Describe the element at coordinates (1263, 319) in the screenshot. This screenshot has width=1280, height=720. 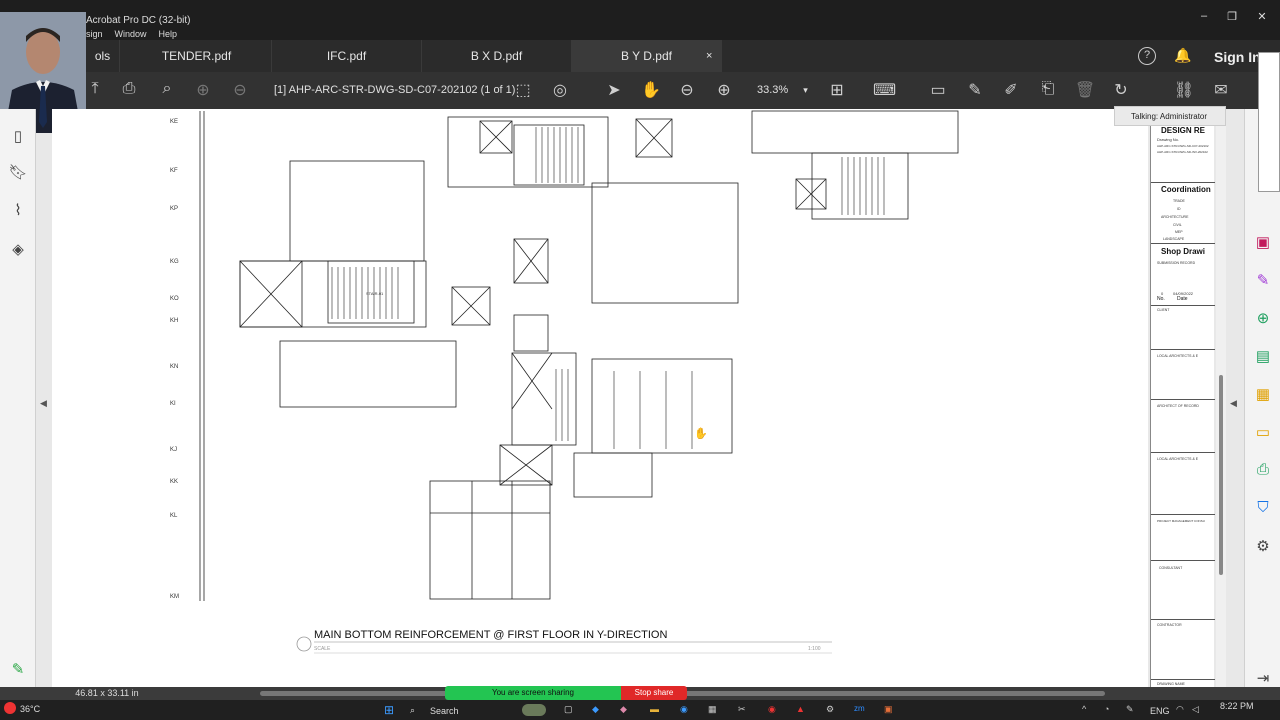
I see `create-pdf-icon: ⊕` at that location.